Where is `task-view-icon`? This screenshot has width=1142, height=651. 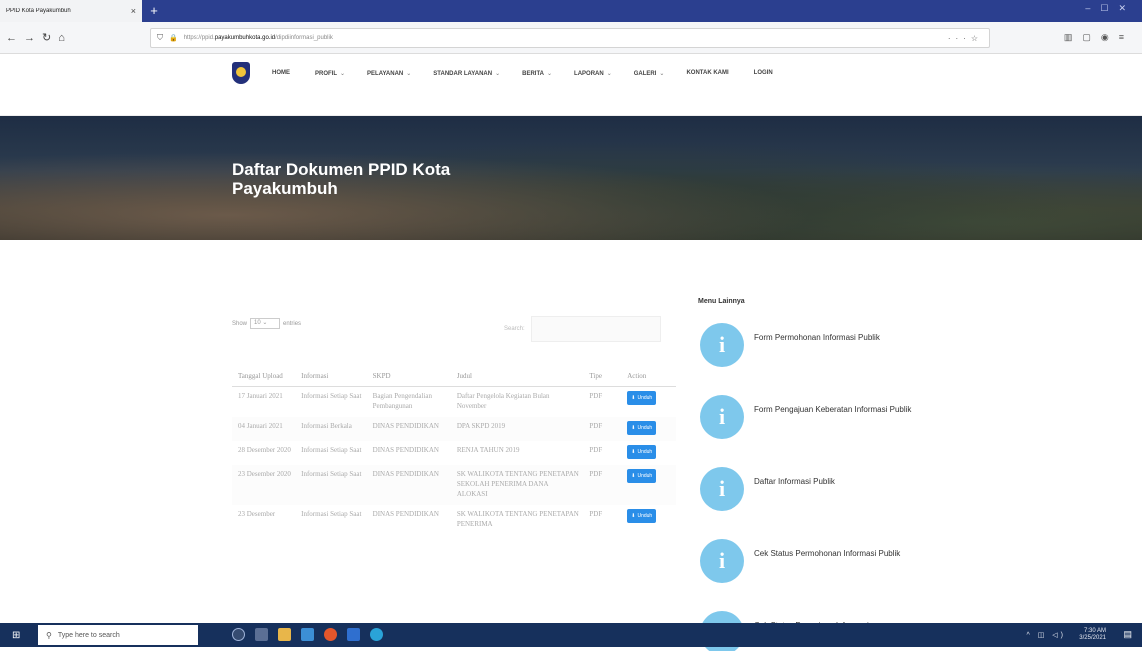 task-view-icon is located at coordinates (238, 634).